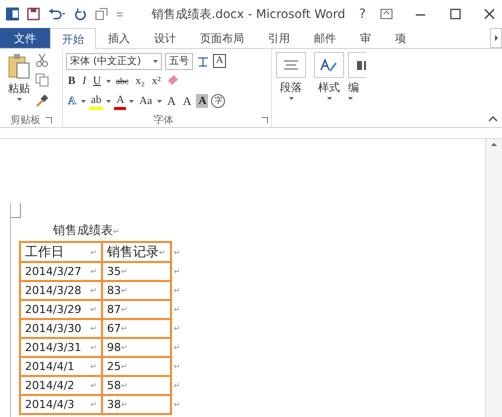  Describe the element at coordinates (42, 100) in the screenshot. I see `brush-icon` at that location.